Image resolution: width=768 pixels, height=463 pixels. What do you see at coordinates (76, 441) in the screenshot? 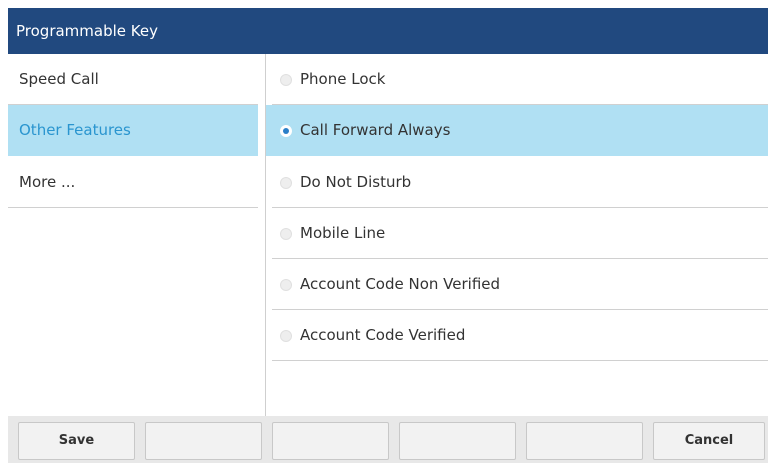
I see `save-button: Save` at bounding box center [76, 441].